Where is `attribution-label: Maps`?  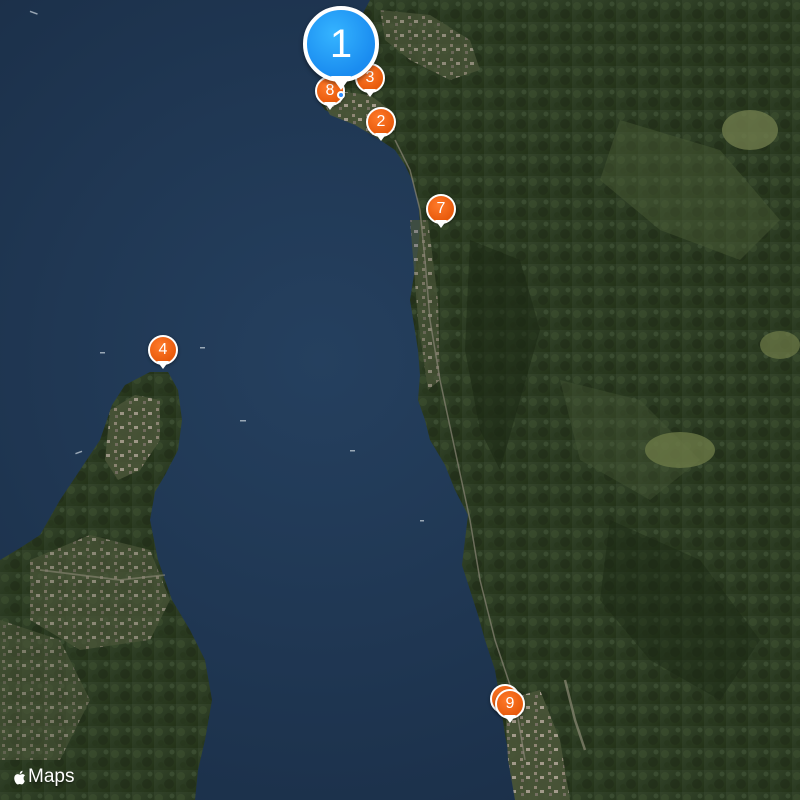
attribution-label: Maps is located at coordinates (51, 776).